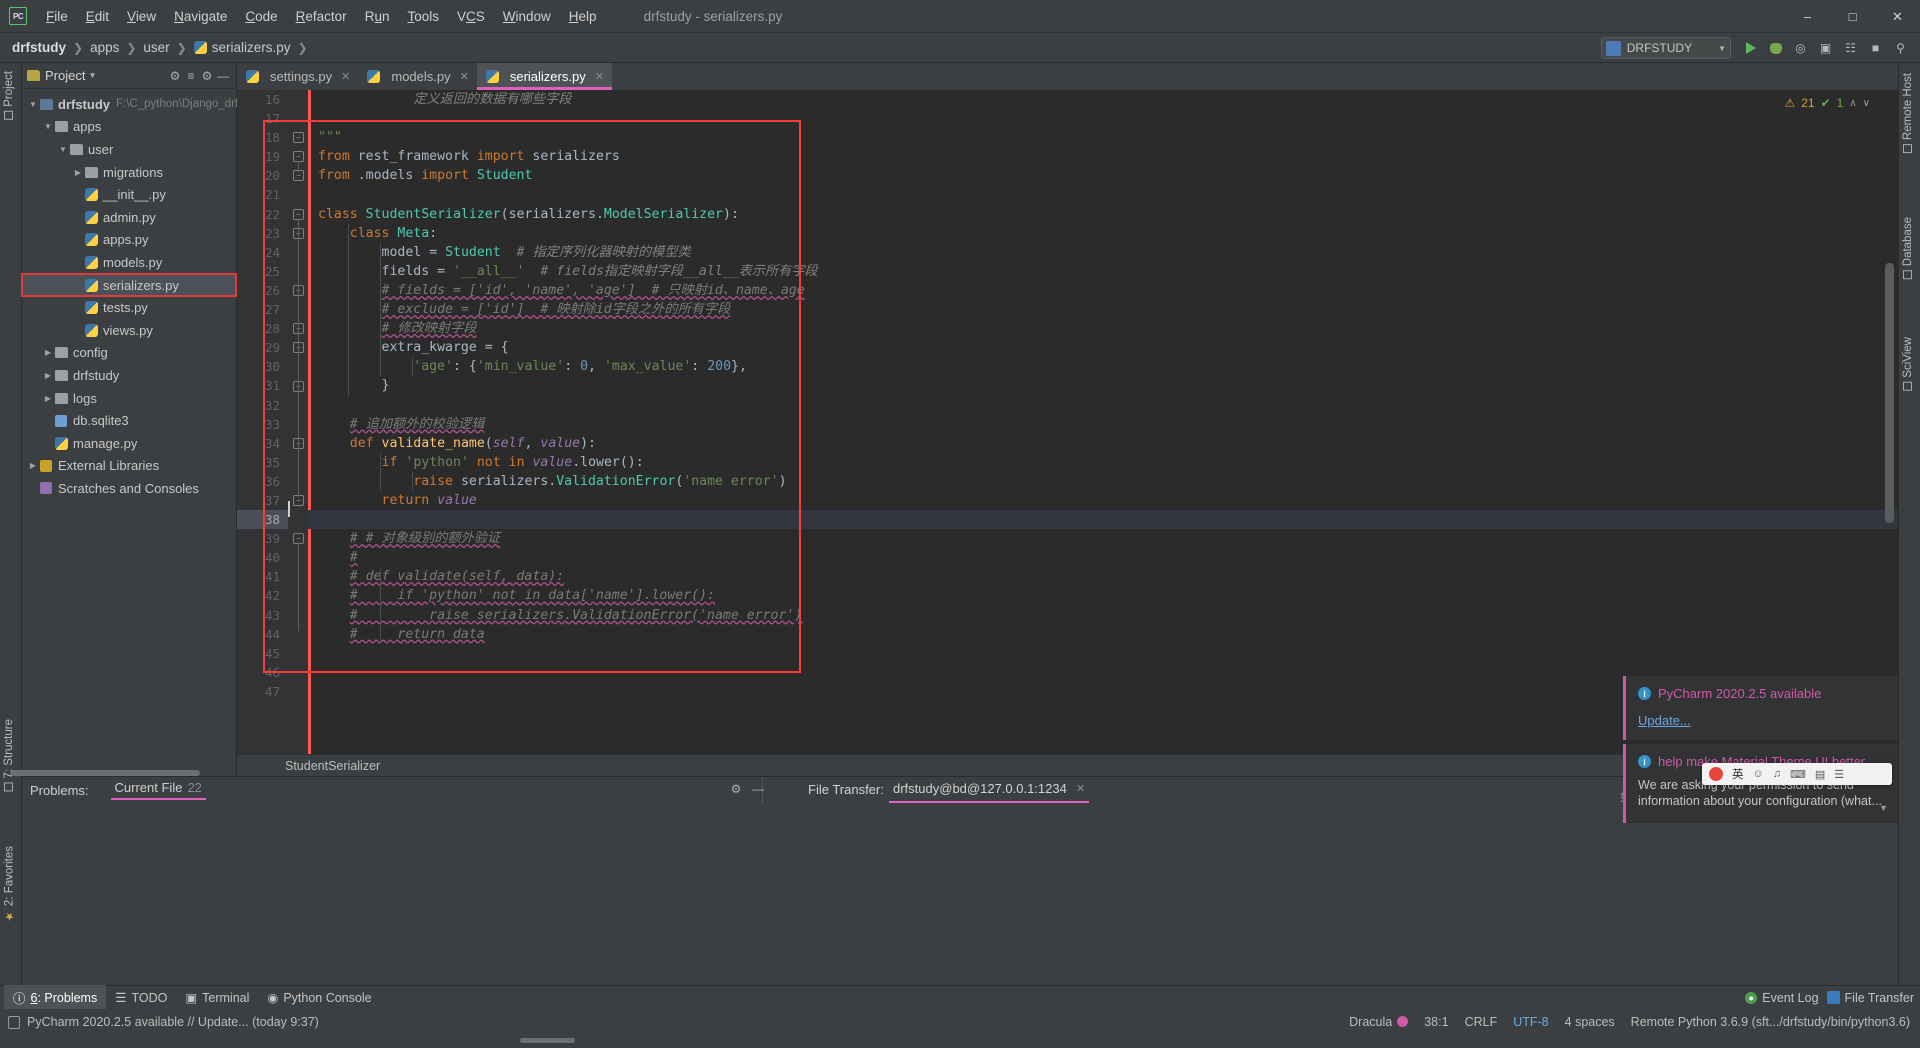 The image size is (1920, 1048). I want to click on maximize-button: □, so click(1852, 16).